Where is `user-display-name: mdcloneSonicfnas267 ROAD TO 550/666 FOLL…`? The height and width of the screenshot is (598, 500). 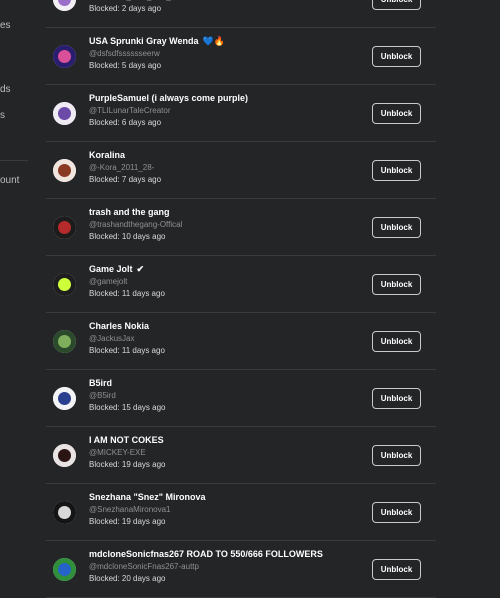 user-display-name: mdcloneSonicfnas267 ROAD TO 550/666 FOLL… is located at coordinates (206, 554).